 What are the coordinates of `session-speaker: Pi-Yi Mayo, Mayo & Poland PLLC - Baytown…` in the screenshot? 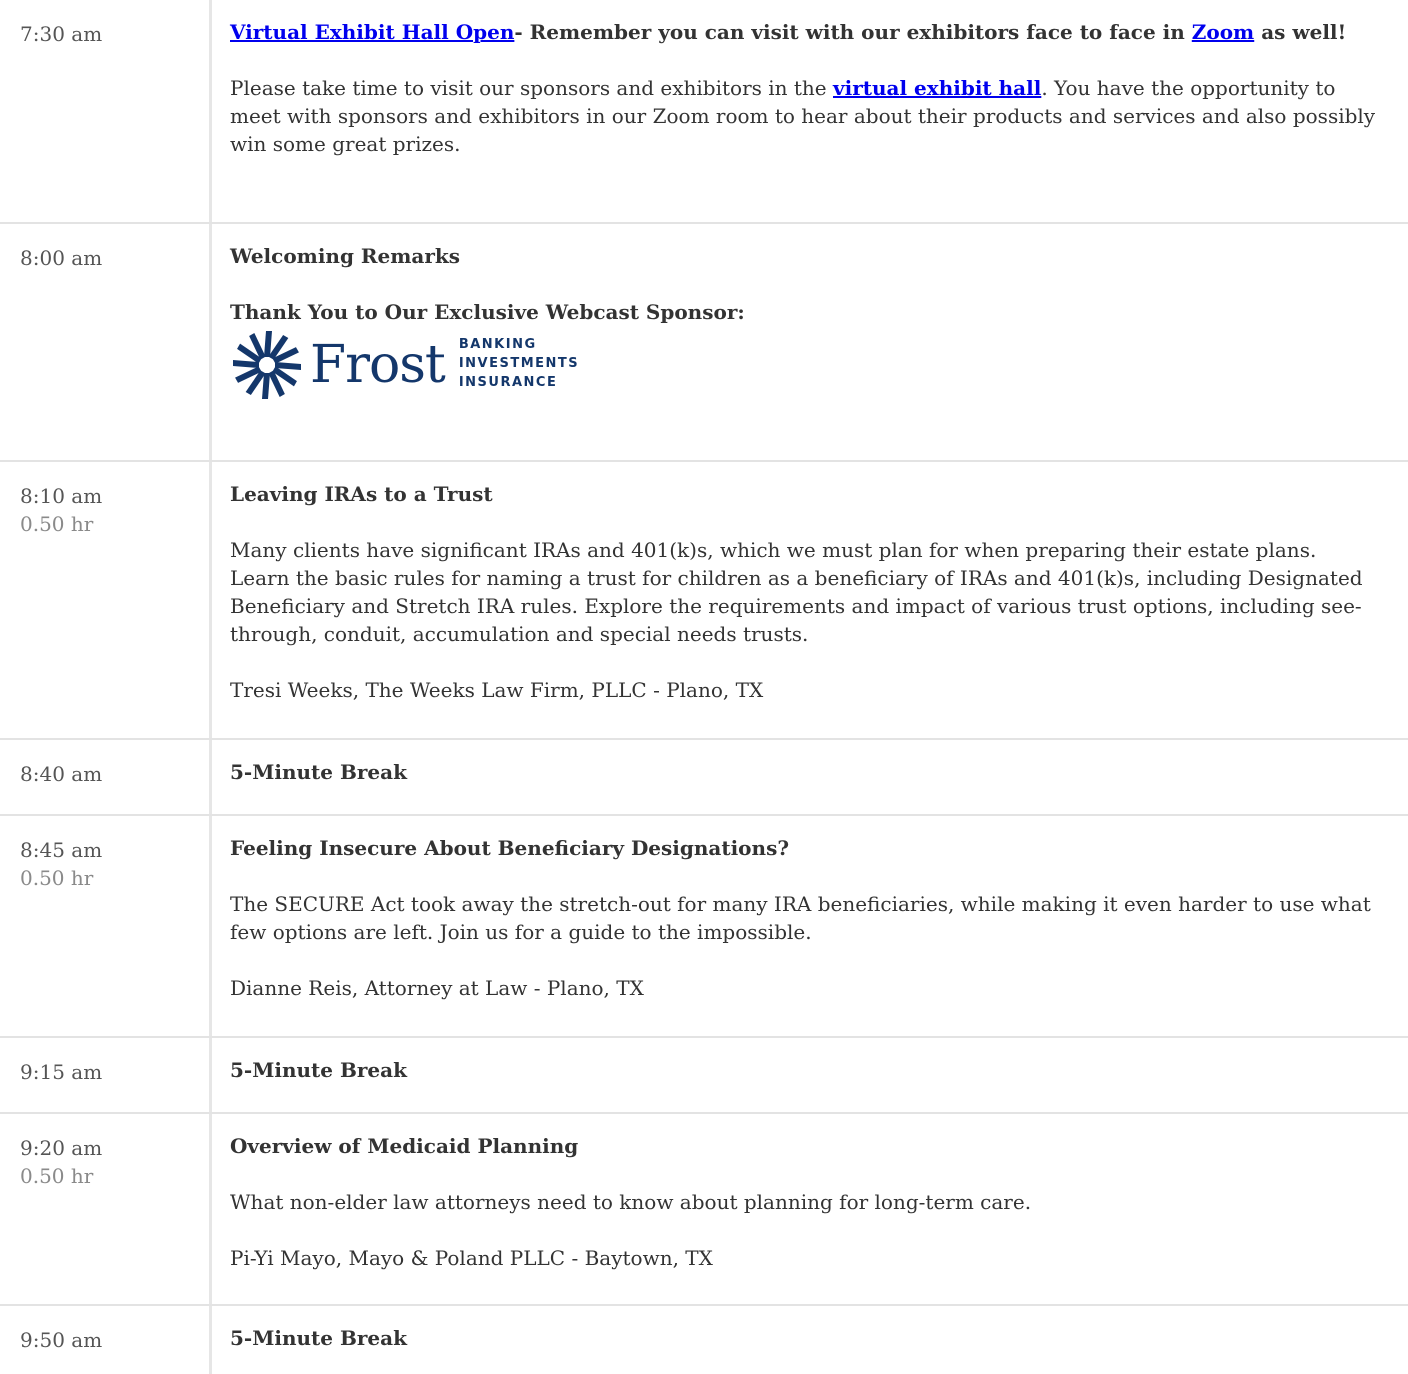 It's located at (471, 1258).